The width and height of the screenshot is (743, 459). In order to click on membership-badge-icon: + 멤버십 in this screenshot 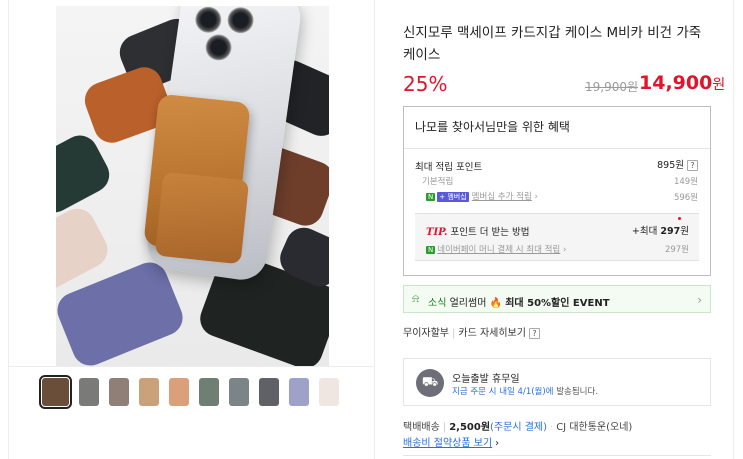, I will do `click(453, 197)`.